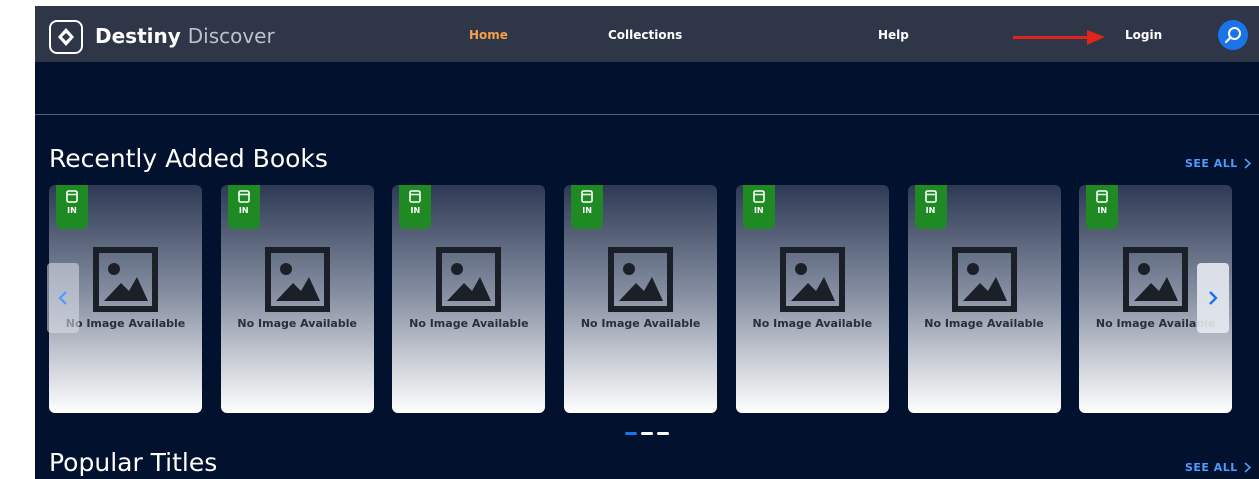  I want to click on annotation-arrow-head, so click(1096, 37).